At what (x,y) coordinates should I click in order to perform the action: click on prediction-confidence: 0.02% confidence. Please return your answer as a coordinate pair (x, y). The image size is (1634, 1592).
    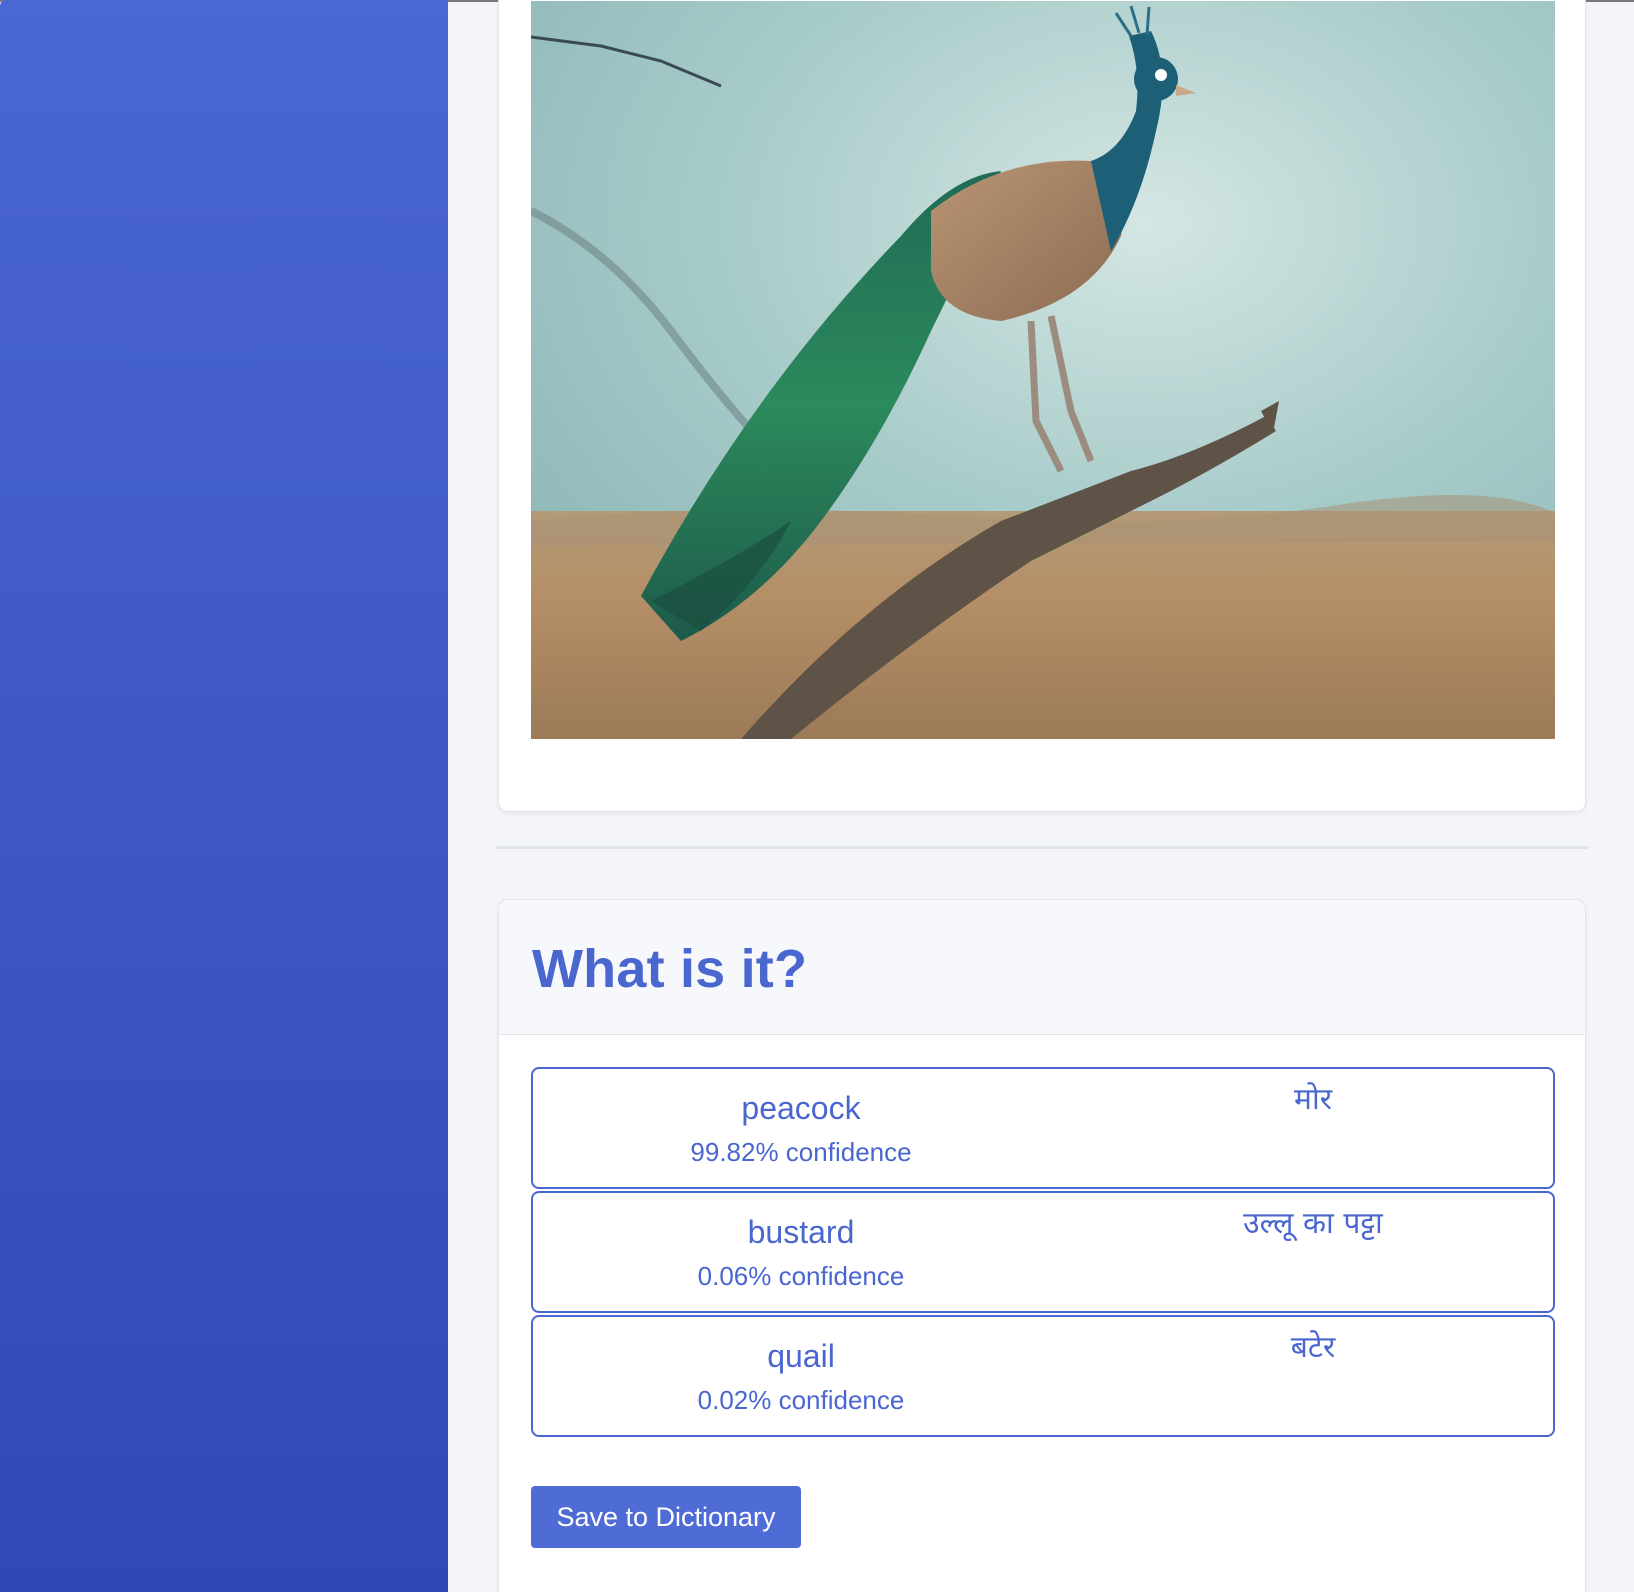
    Looking at the image, I should click on (801, 1400).